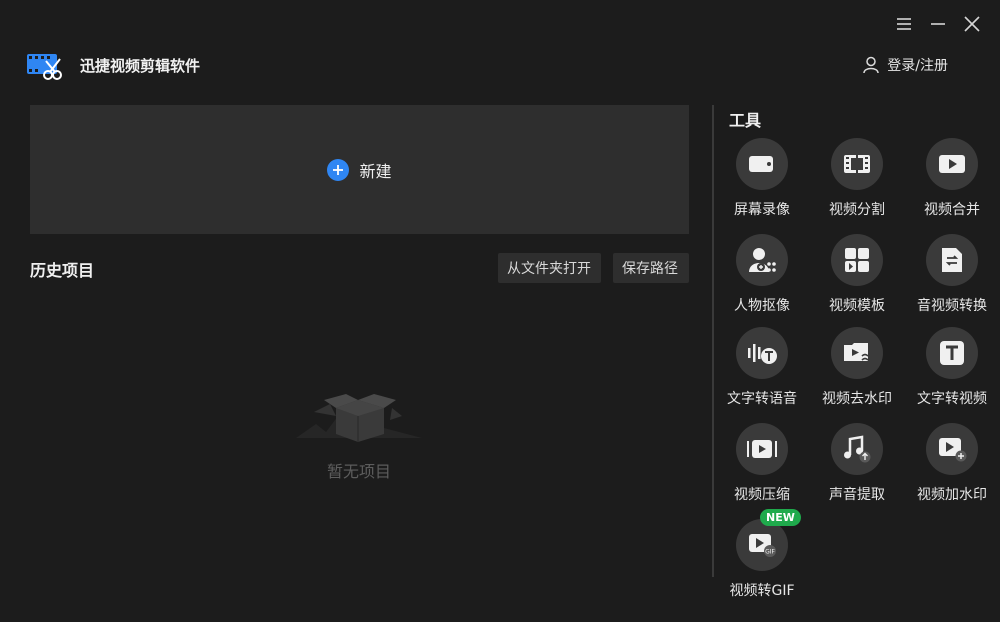 The height and width of the screenshot is (622, 1000). I want to click on window-controls, so click(938, 24).